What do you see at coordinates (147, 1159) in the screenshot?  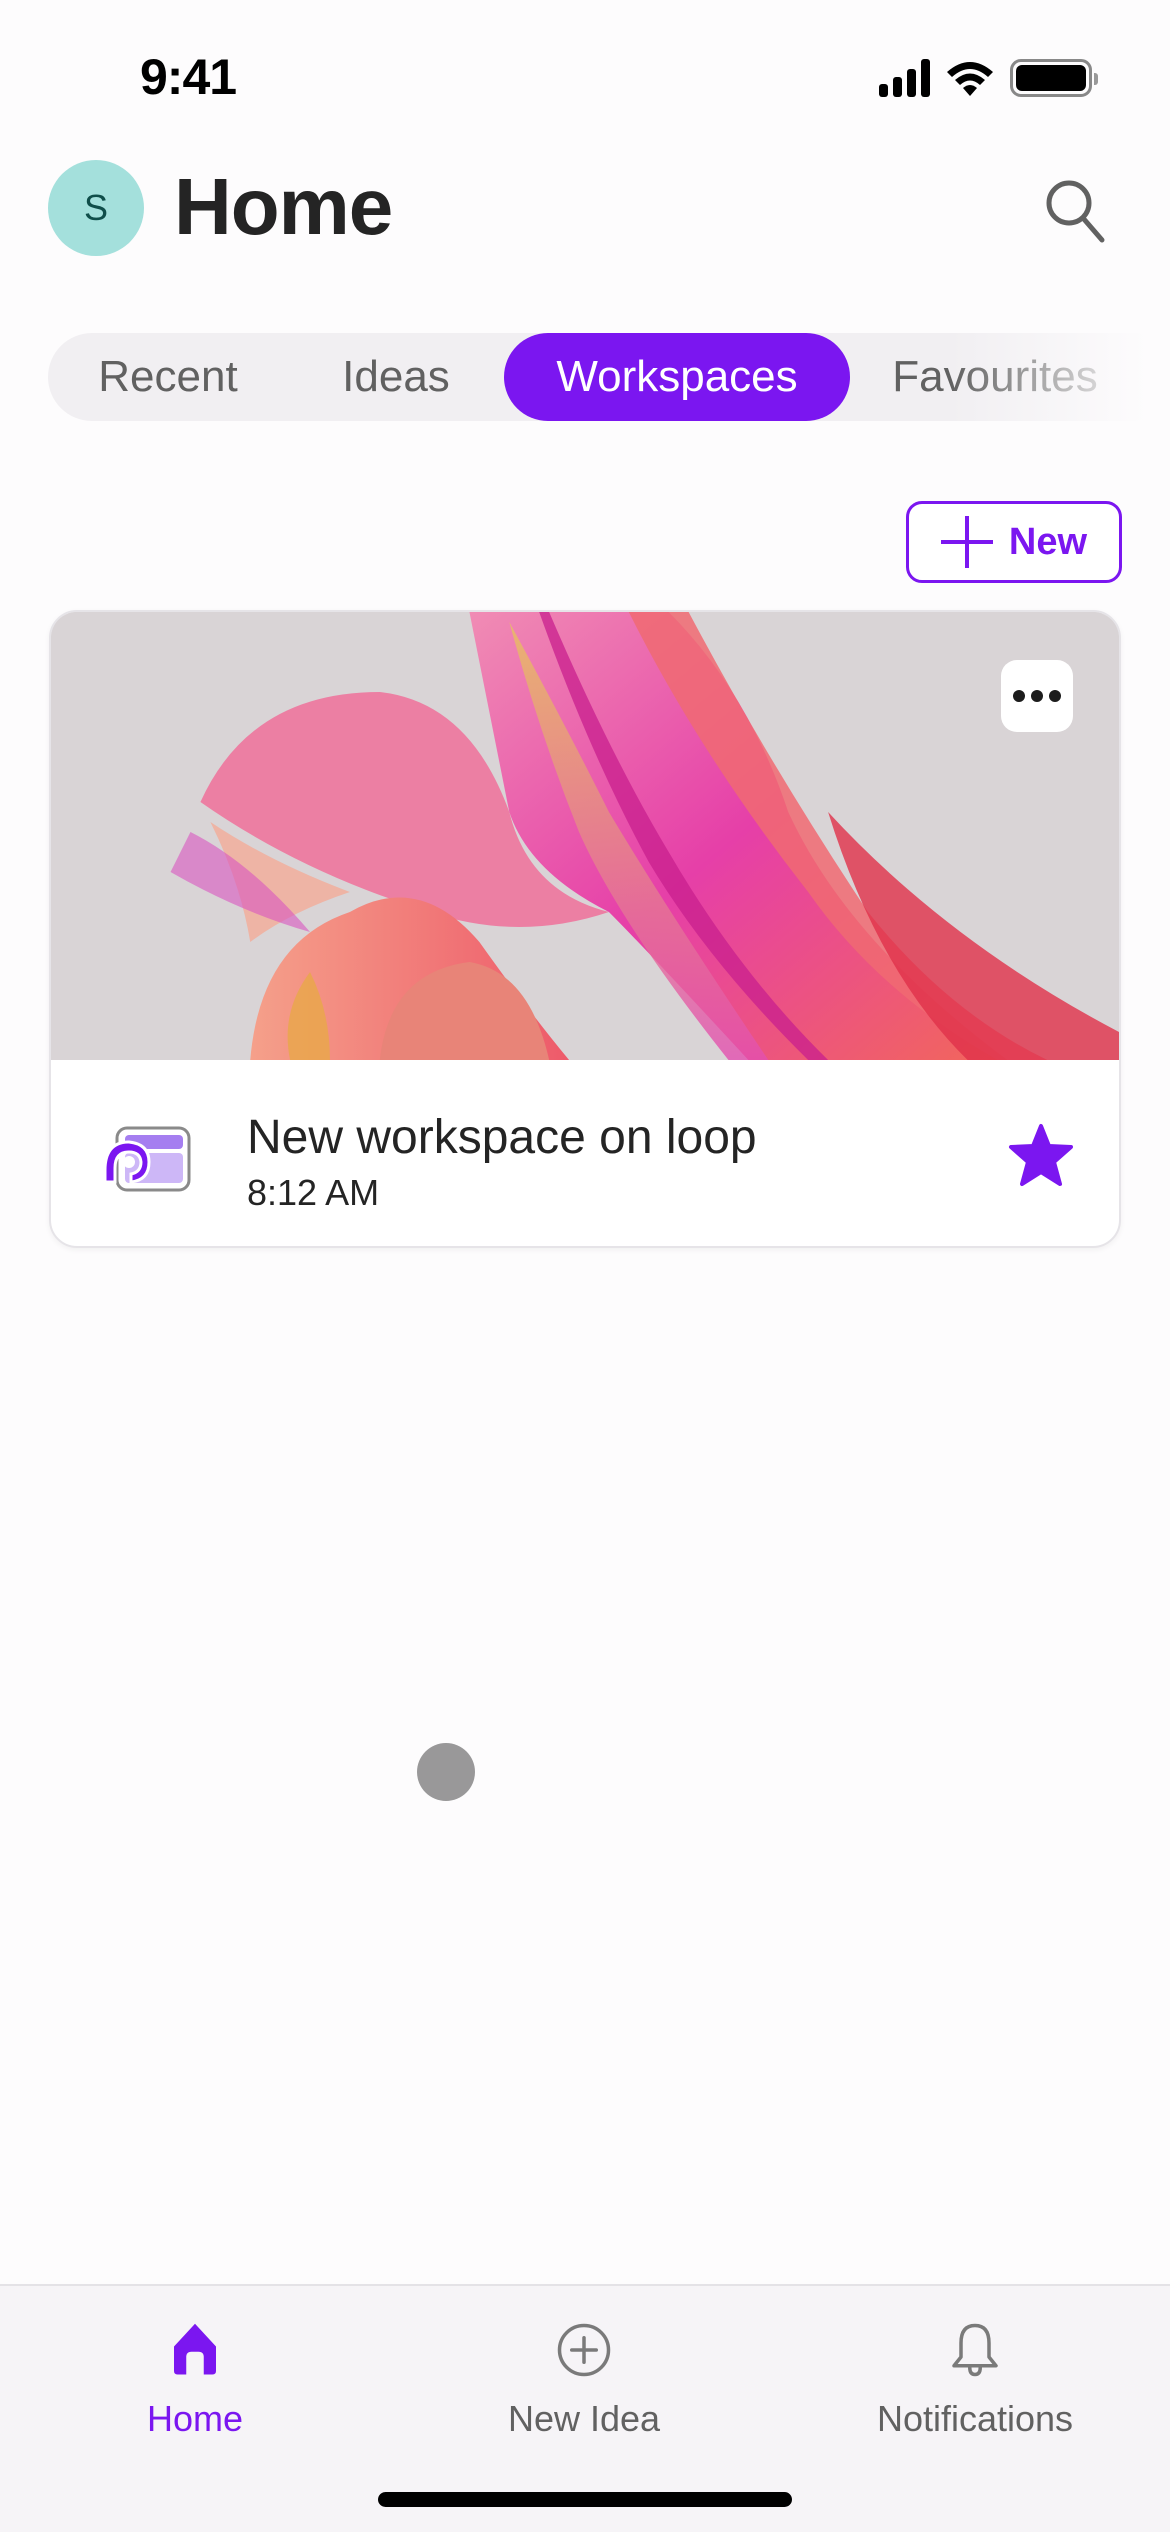 I see `loop-workspace-icon` at bounding box center [147, 1159].